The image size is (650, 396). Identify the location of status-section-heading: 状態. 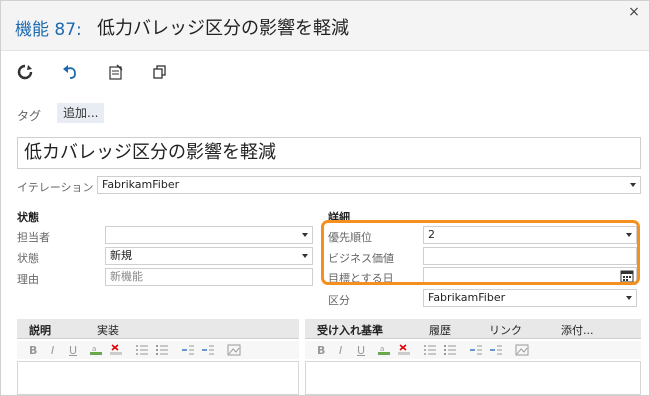
(28, 217).